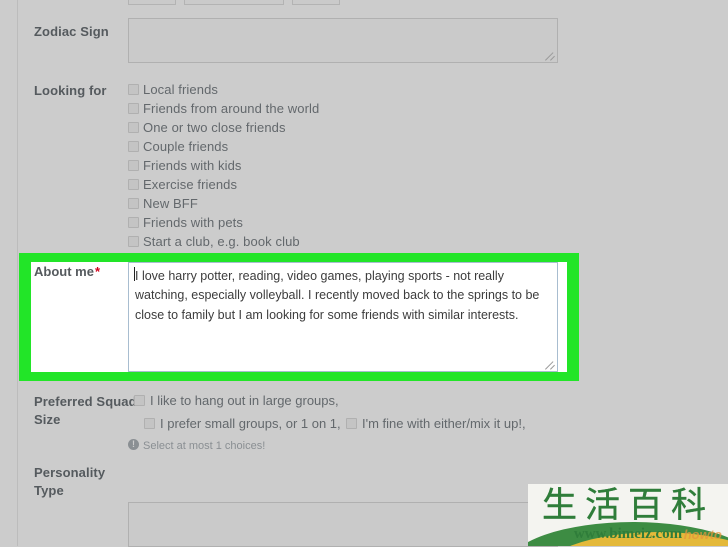 This screenshot has height=547, width=728. I want to click on watermark-tagline: howto, so click(702, 534).